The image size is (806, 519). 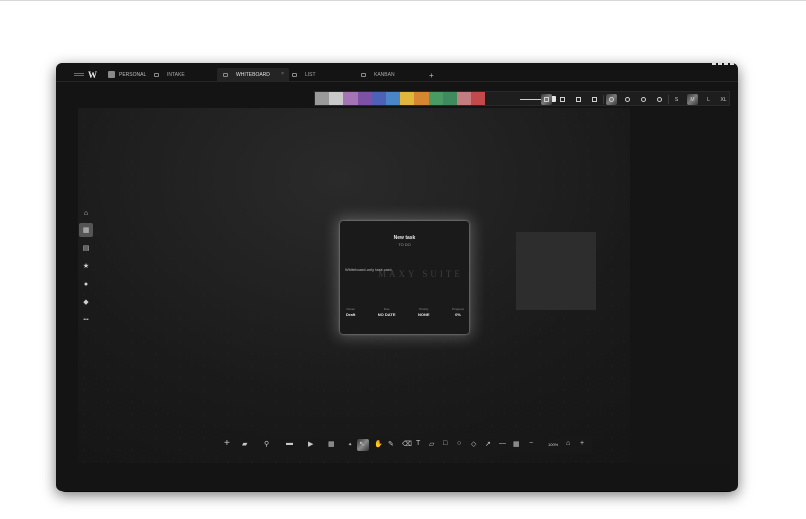 What do you see at coordinates (404, 244) in the screenshot?
I see `task-status: TO DO` at bounding box center [404, 244].